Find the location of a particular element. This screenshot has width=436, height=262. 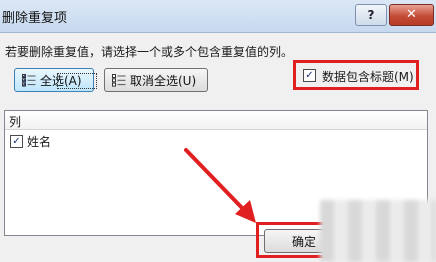

title-bar: 删除重复项 ? ✕ is located at coordinates (218, 16).